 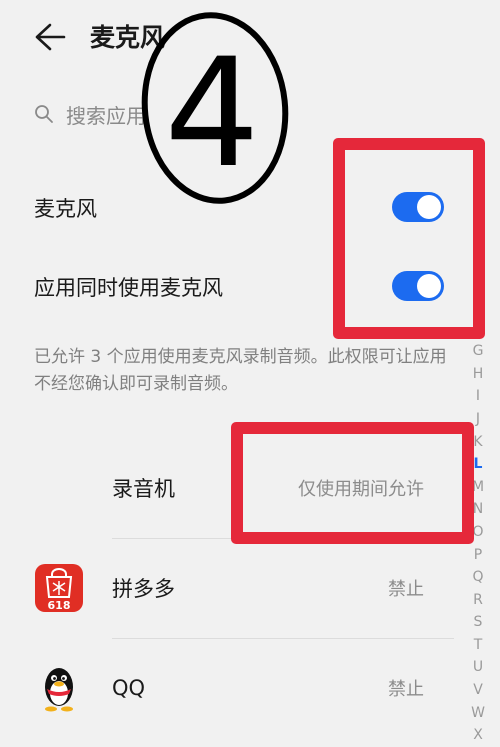 What do you see at coordinates (44, 114) in the screenshot?
I see `search-icon` at bounding box center [44, 114].